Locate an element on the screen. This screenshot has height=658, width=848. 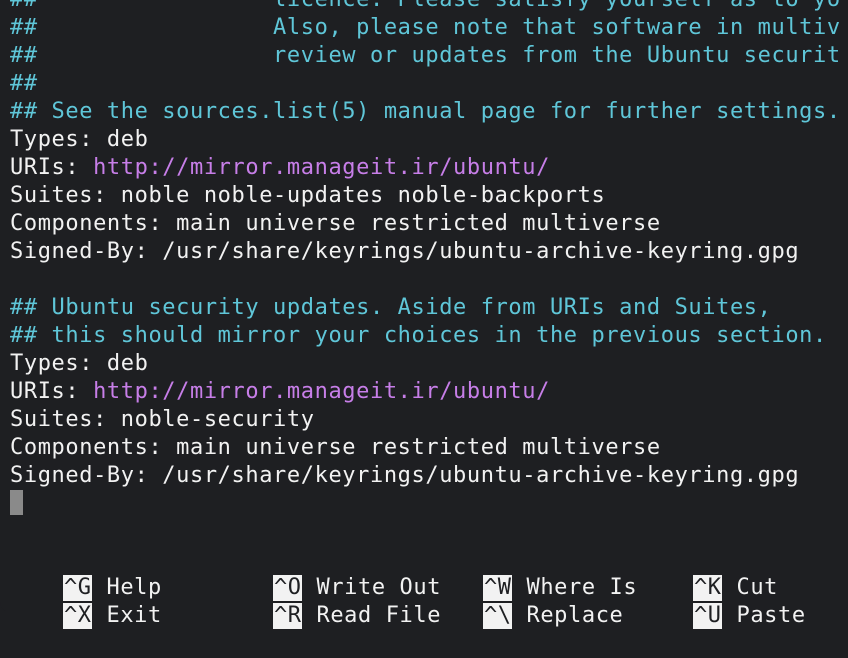
exit-shortcut: ^X Exit is located at coordinates (86, 601).